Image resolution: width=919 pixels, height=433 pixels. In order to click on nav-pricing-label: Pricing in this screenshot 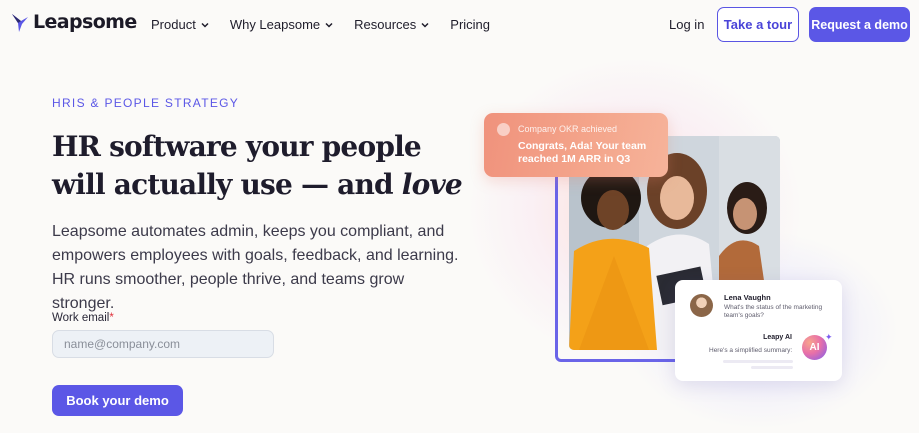, I will do `click(470, 24)`.